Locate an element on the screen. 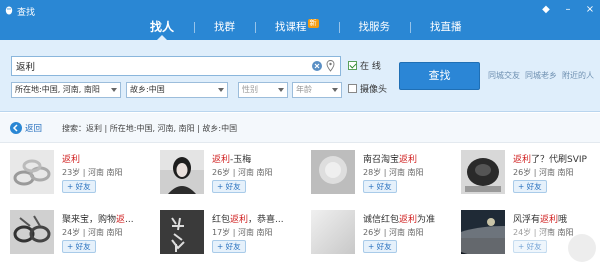  result-name: 南召淘宝返利 is located at coordinates (390, 158).